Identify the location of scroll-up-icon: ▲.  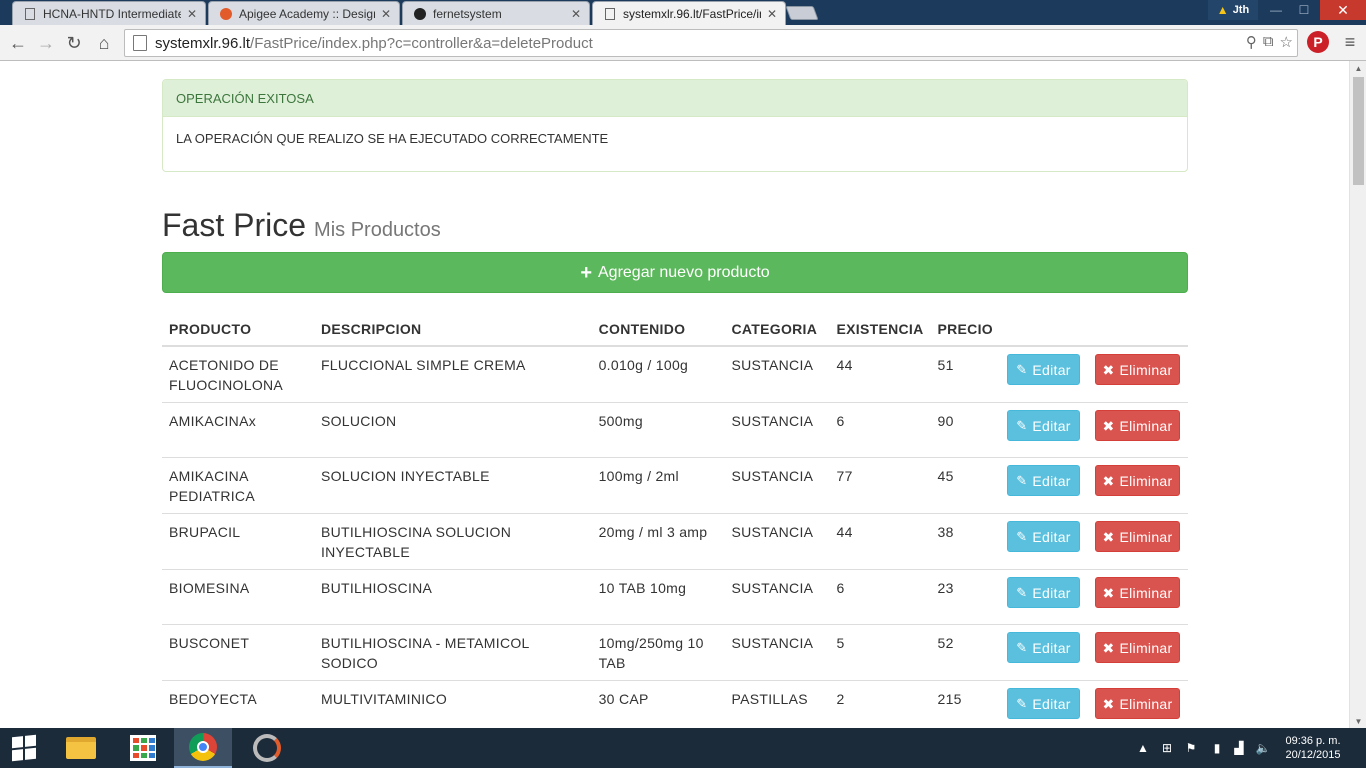
(1358, 68).